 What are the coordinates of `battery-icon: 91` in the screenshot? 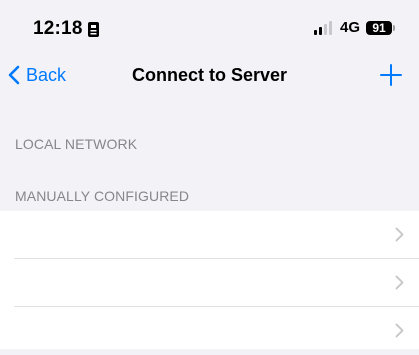 It's located at (380, 28).